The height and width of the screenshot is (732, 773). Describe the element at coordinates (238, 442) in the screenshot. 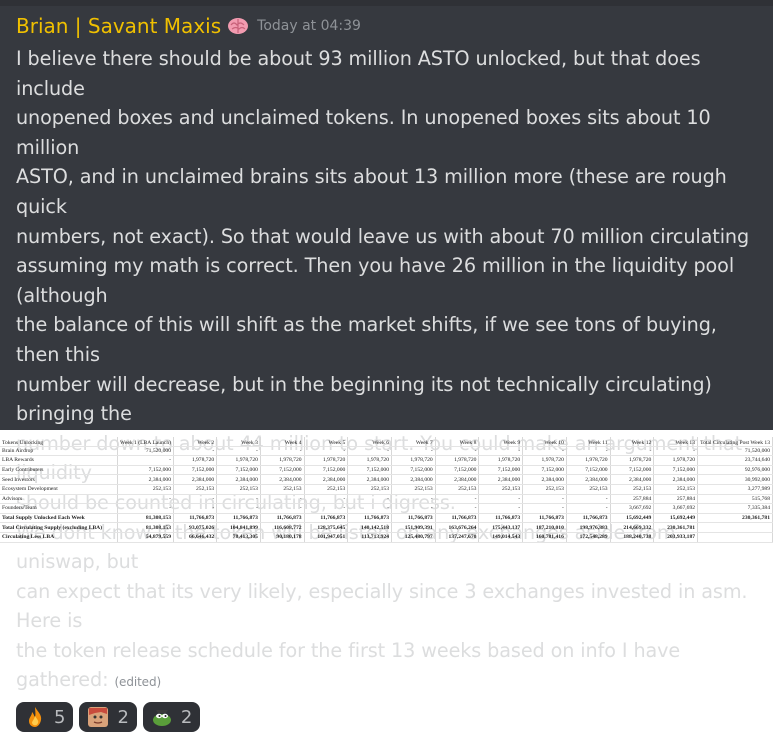

I see `header-cell: Week 3` at that location.